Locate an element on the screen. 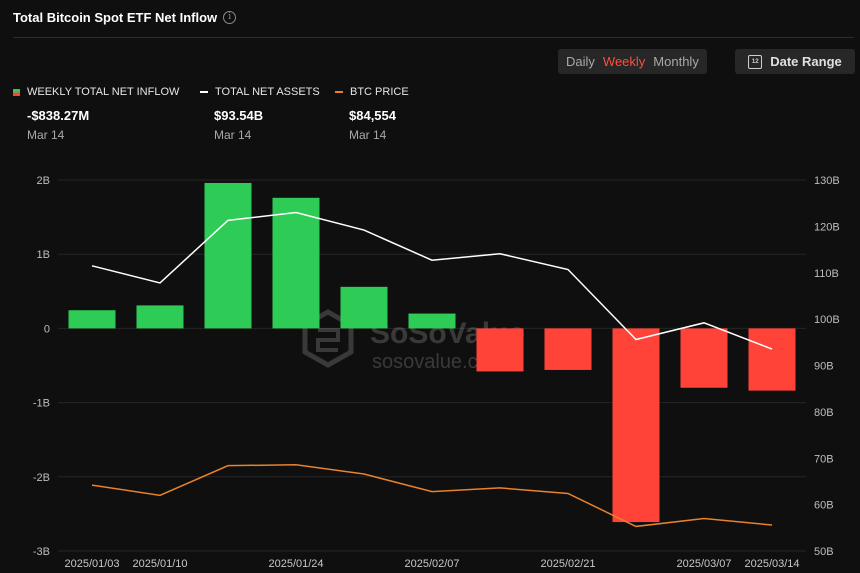 The height and width of the screenshot is (573, 860). right-tick-label: 70B is located at coordinates (824, 459).